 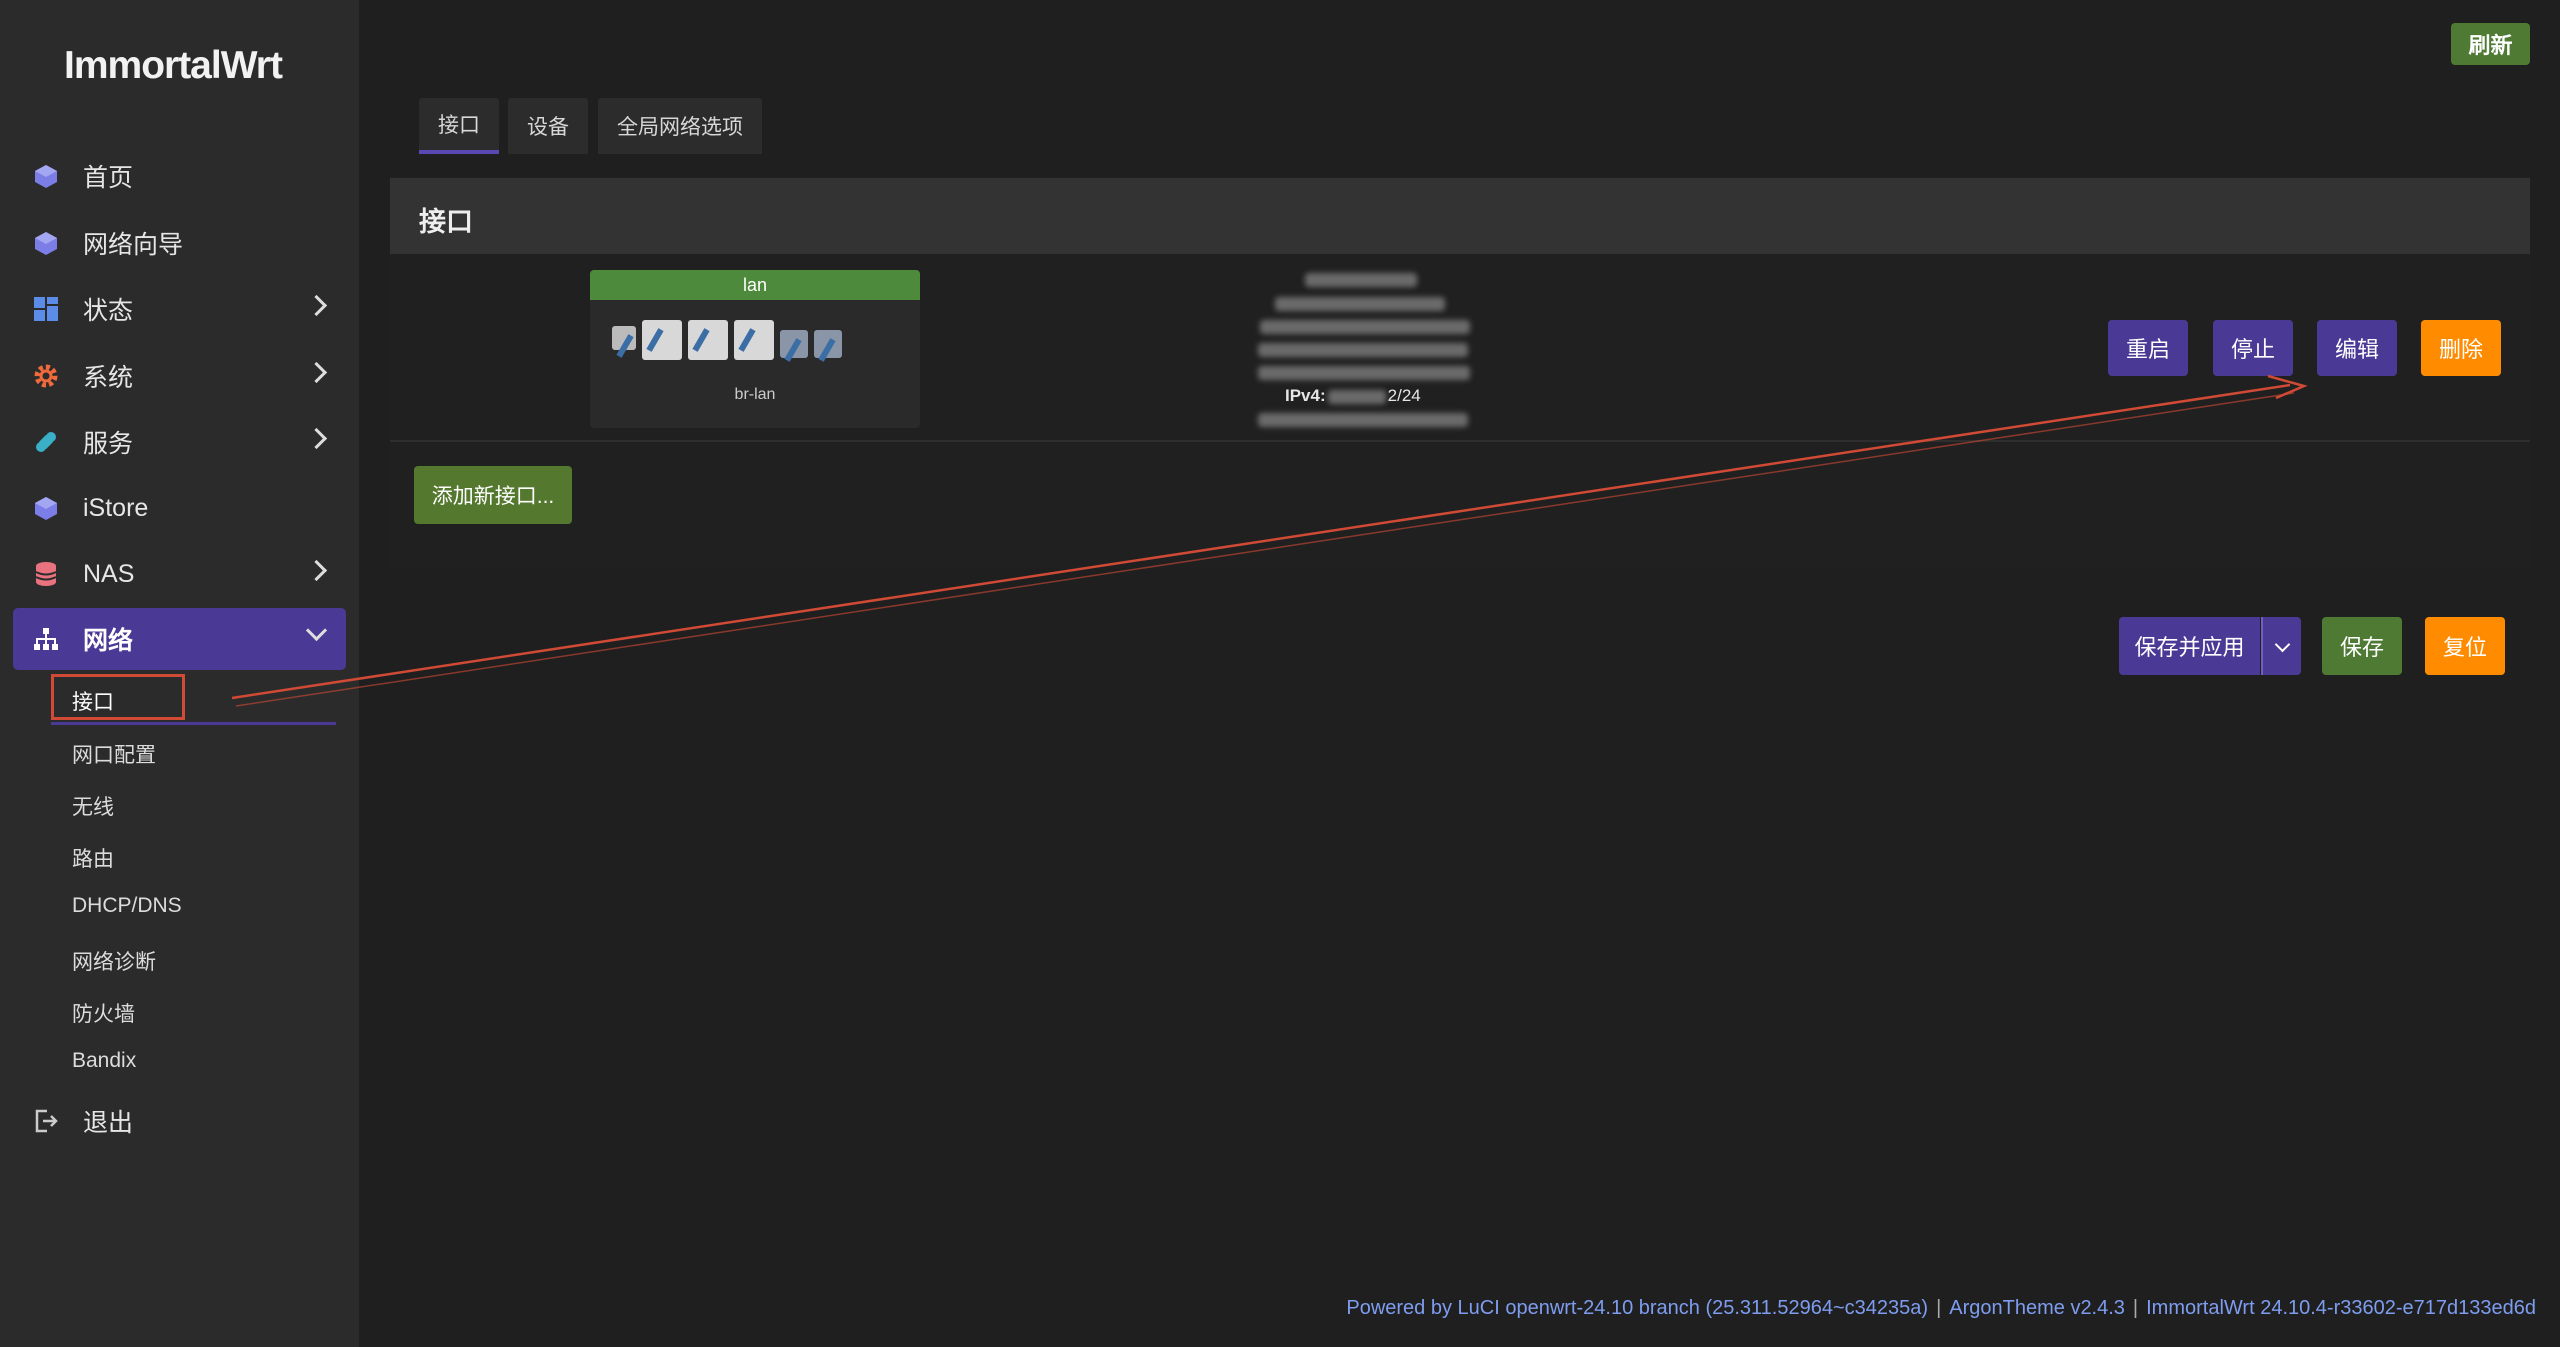 What do you see at coordinates (2341, 1308) in the screenshot?
I see `footer-version-link: ImmortalWrt 24.10.4-r33602-e717d133ed6d` at bounding box center [2341, 1308].